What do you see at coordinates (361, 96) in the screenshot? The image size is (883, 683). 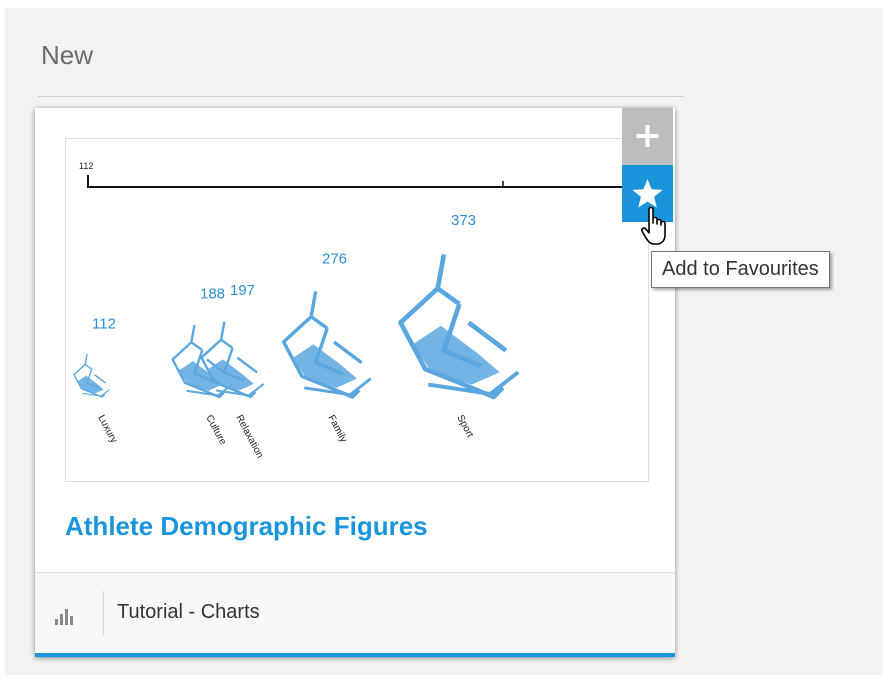 I see `section-divider` at bounding box center [361, 96].